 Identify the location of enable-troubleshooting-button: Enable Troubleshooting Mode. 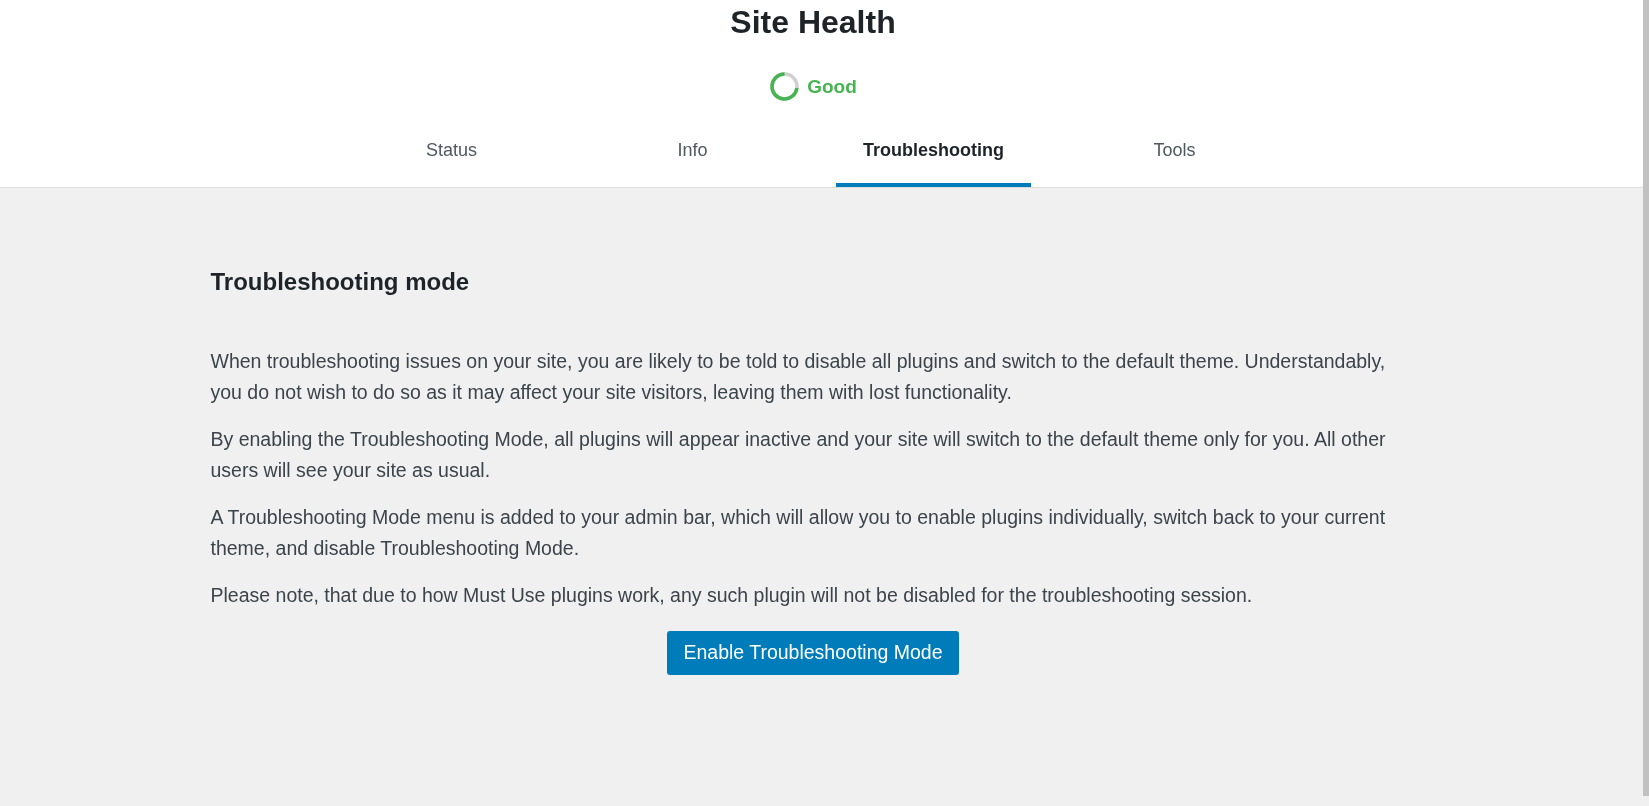
(813, 652).